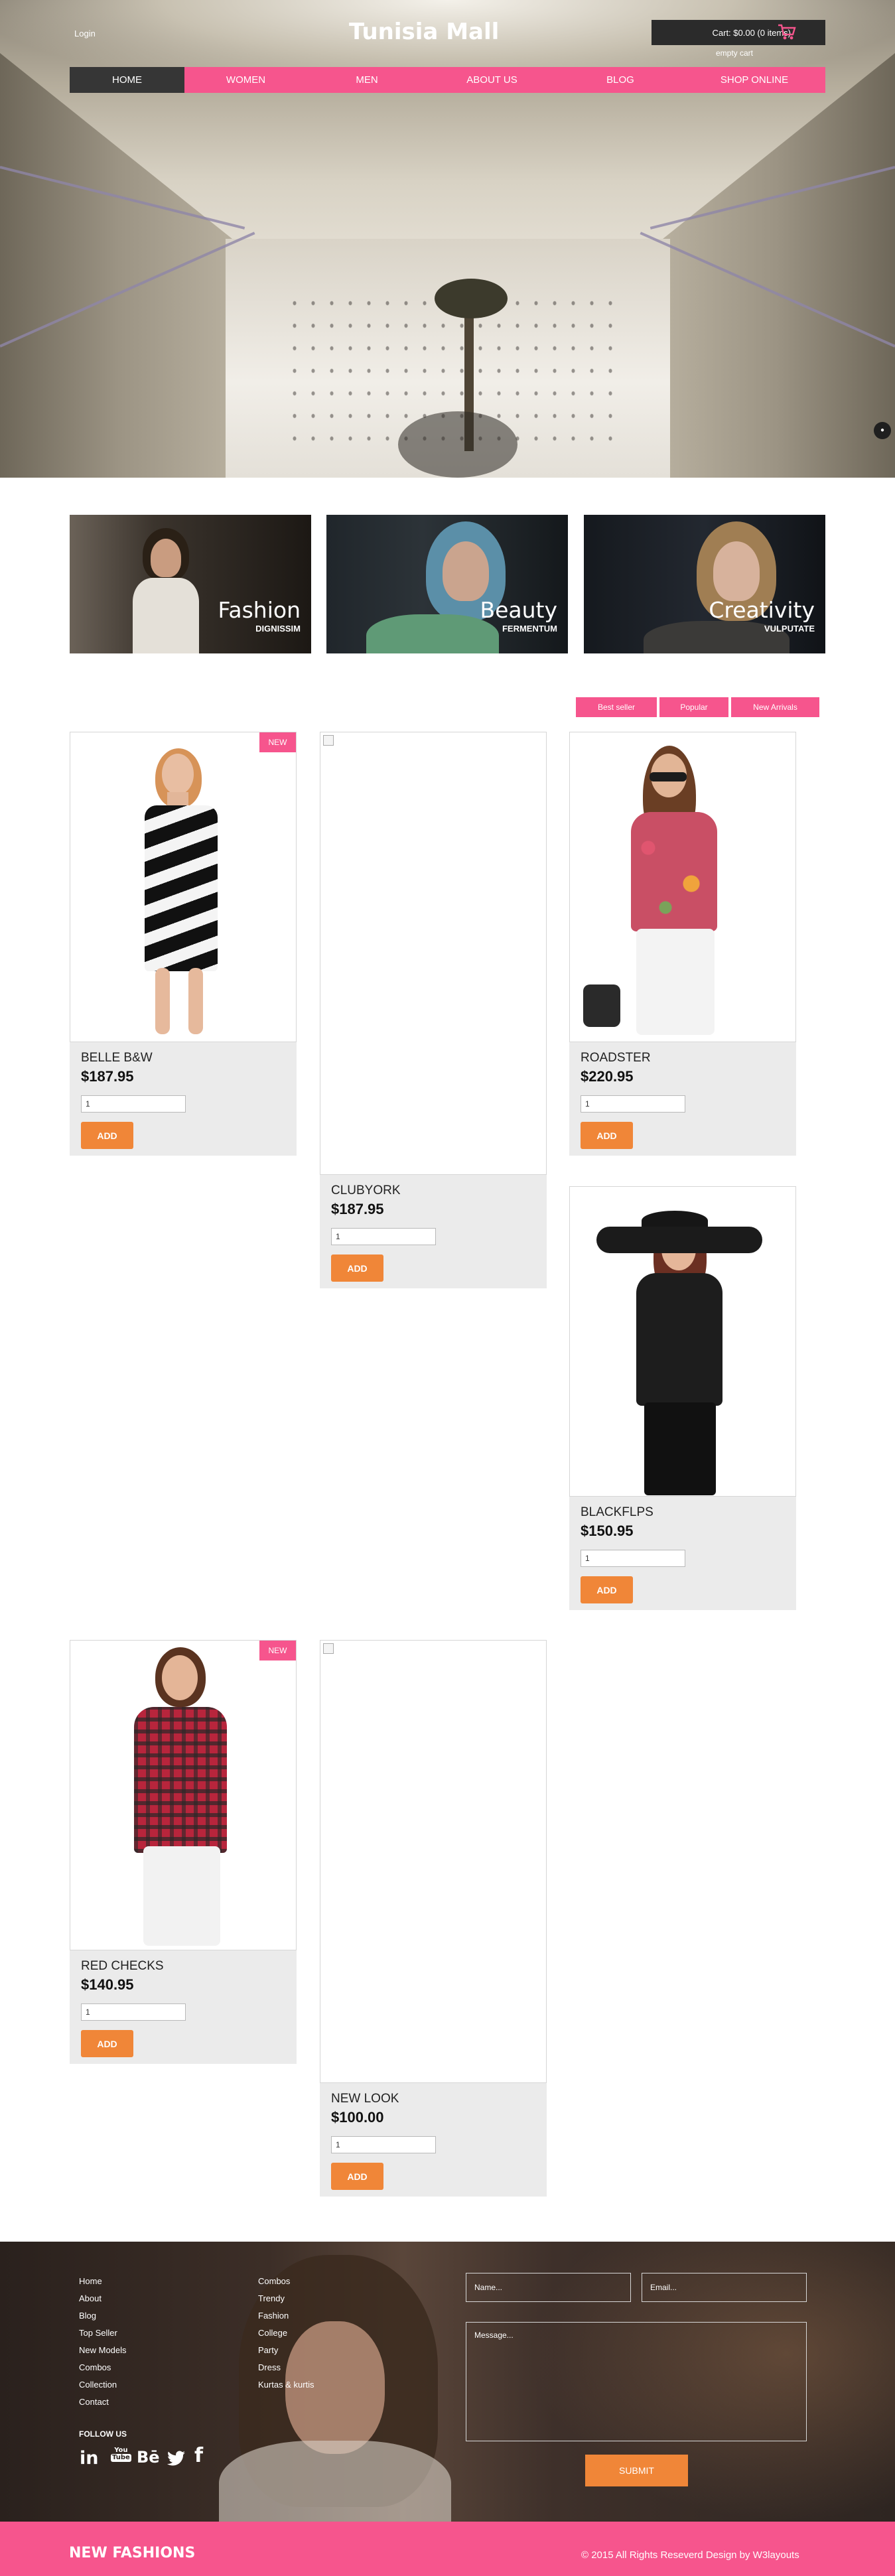  I want to click on product-name: CLUBYORK, so click(366, 1190).